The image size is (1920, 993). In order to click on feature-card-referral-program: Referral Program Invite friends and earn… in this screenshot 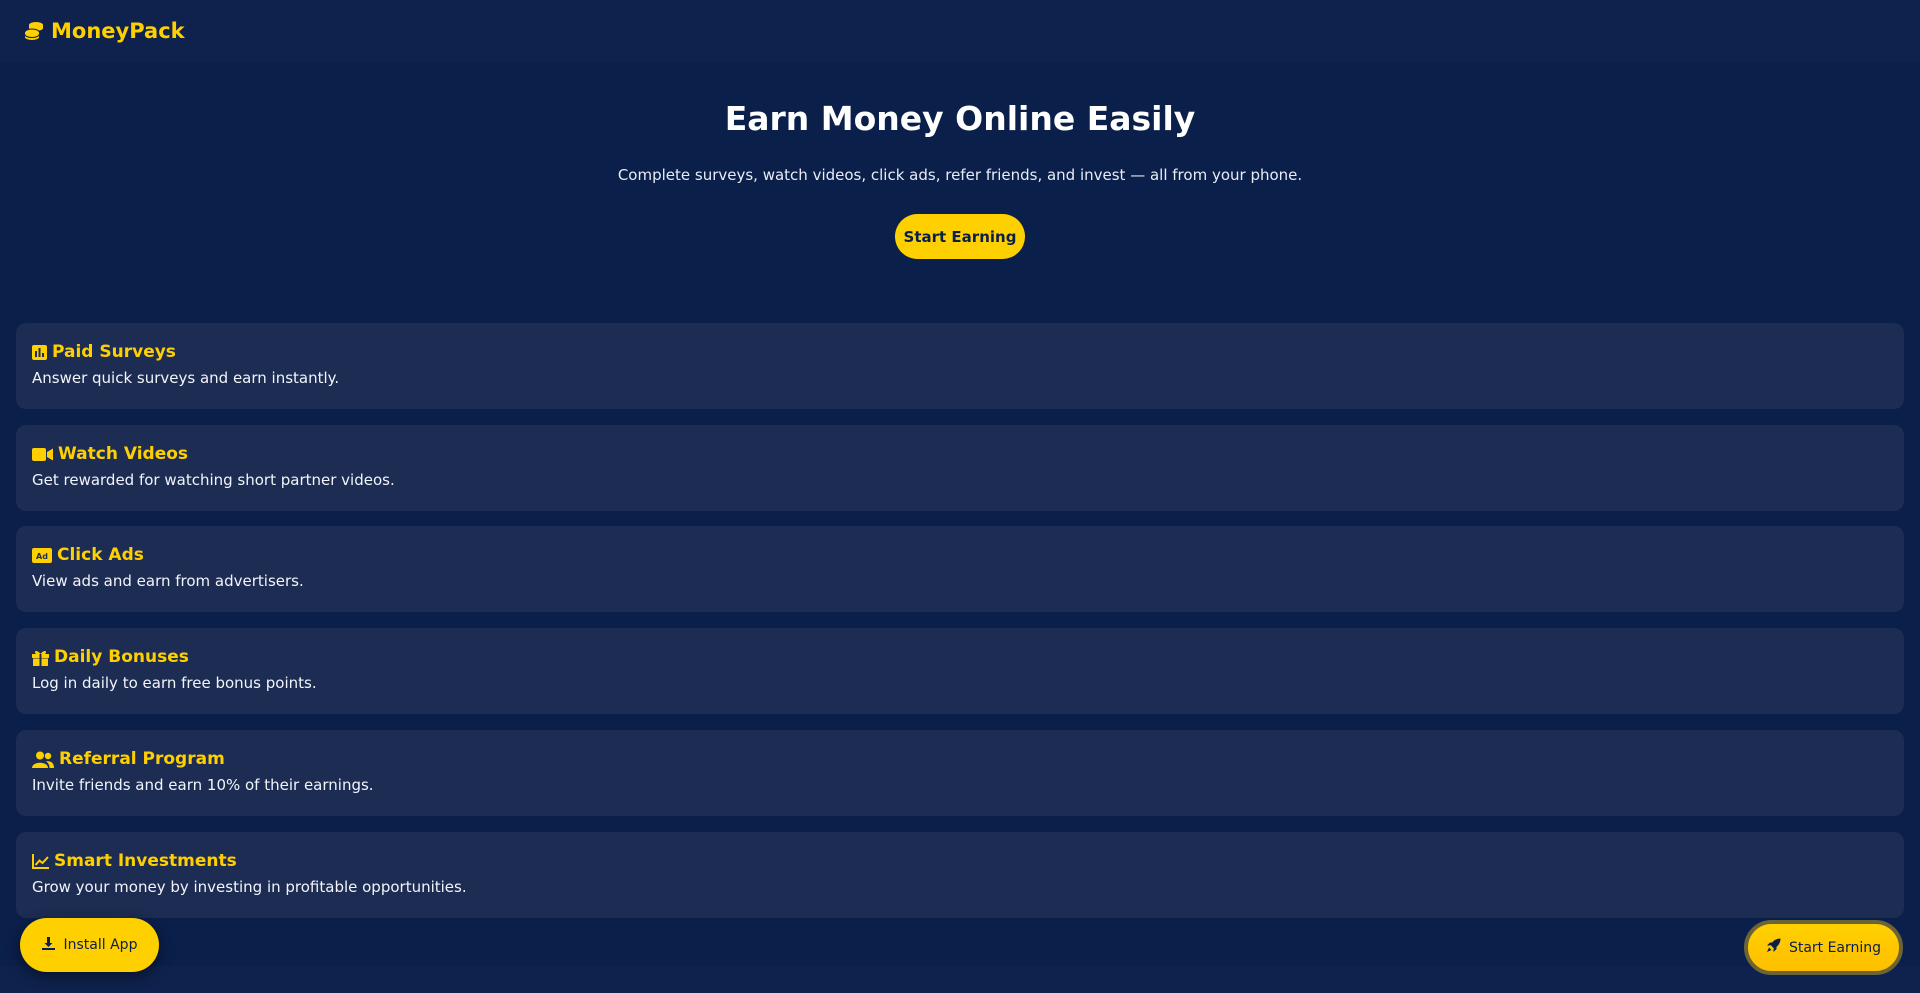, I will do `click(960, 773)`.